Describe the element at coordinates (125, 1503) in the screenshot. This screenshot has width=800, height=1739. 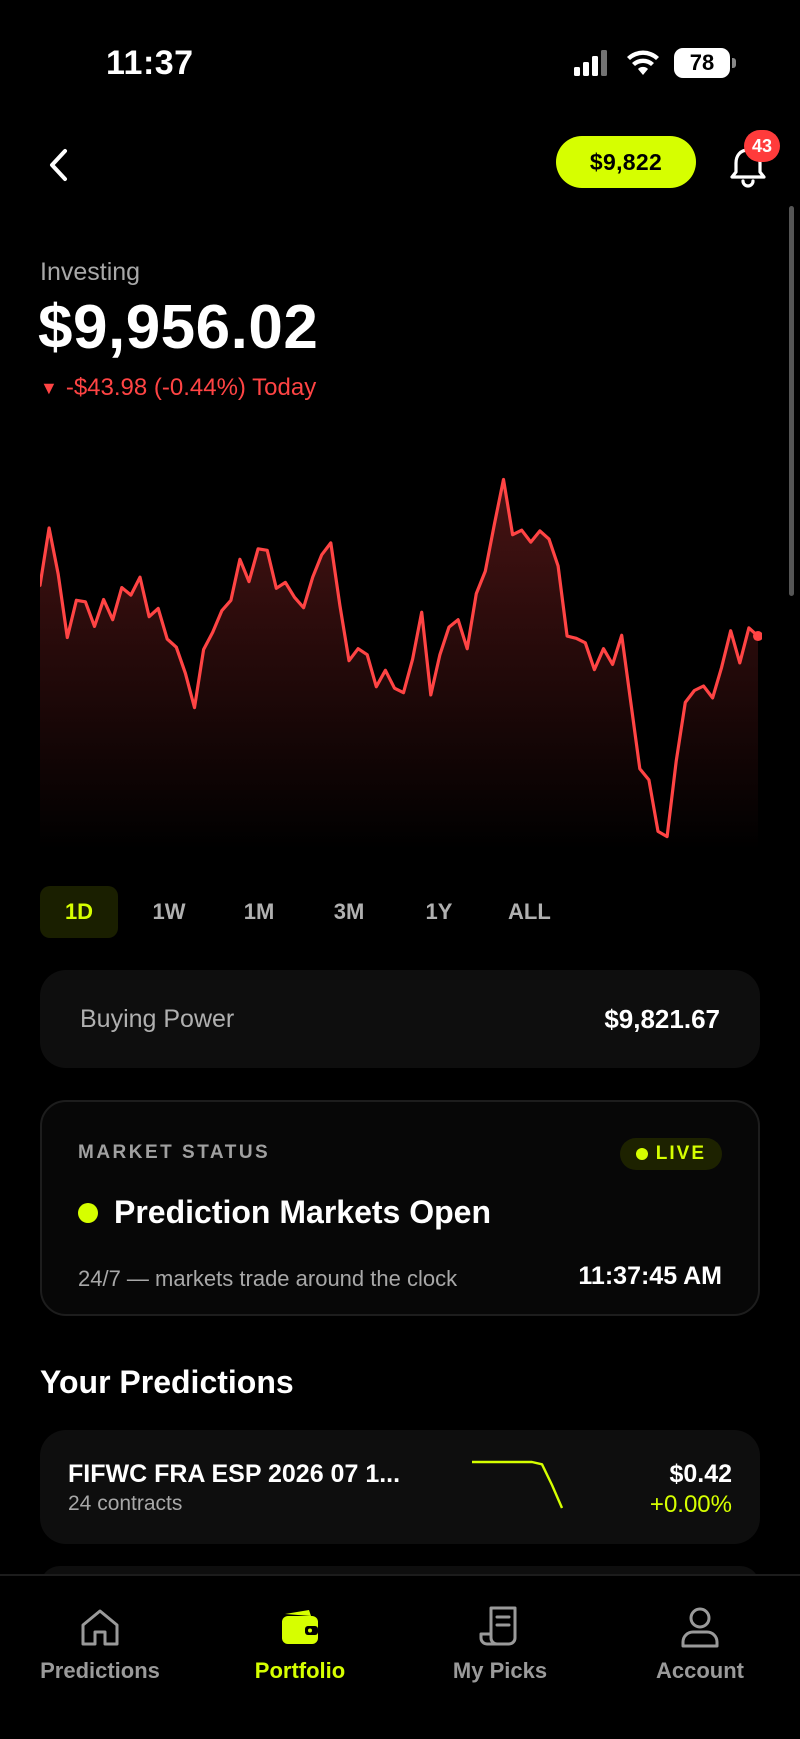
I see `prediction-contracts: 24 contracts` at that location.